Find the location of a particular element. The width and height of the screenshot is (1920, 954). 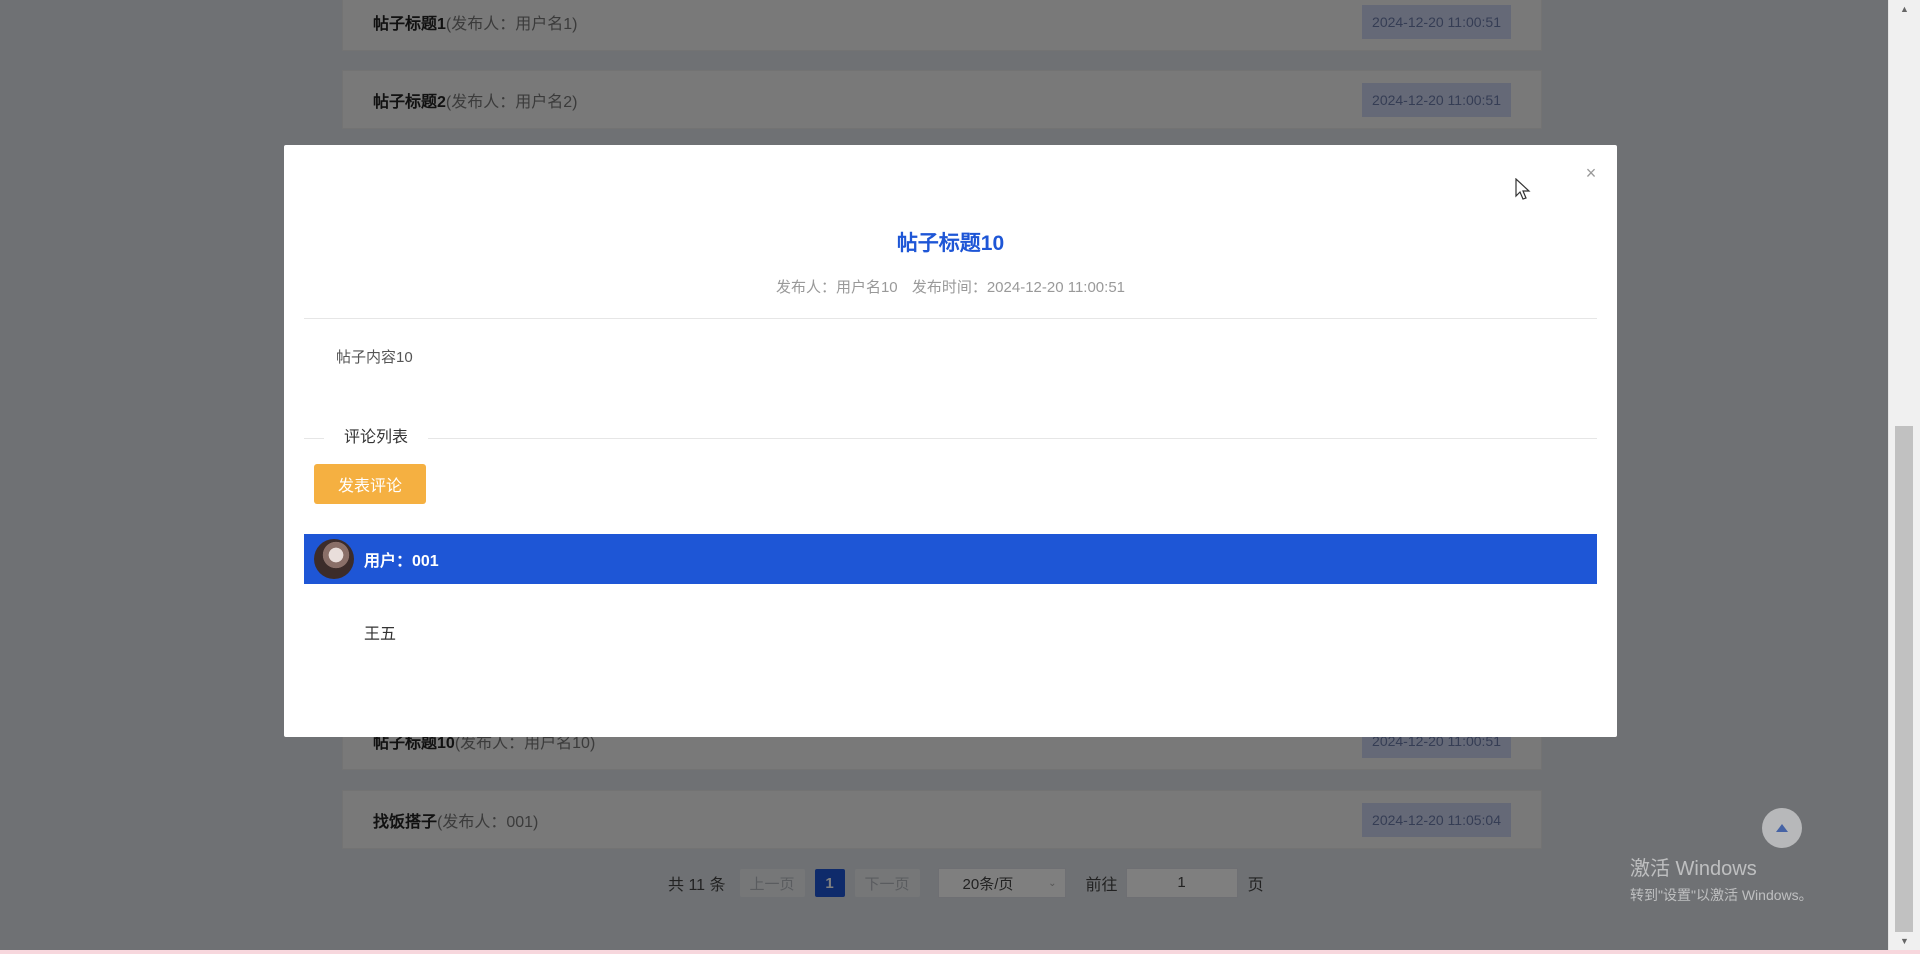

back-to-top-button is located at coordinates (1782, 828).